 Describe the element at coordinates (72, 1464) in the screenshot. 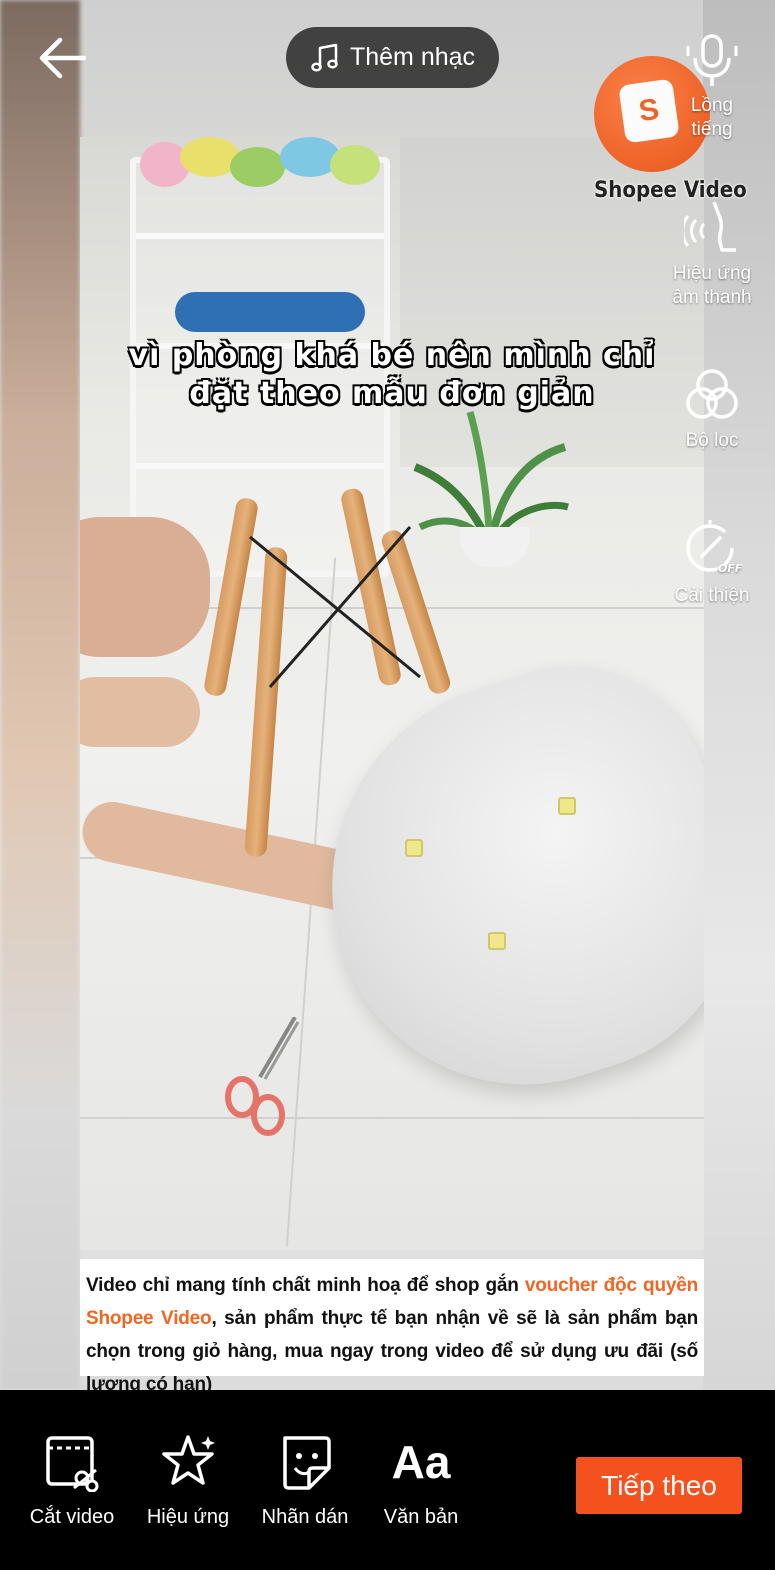

I see `cut-video-icon` at that location.